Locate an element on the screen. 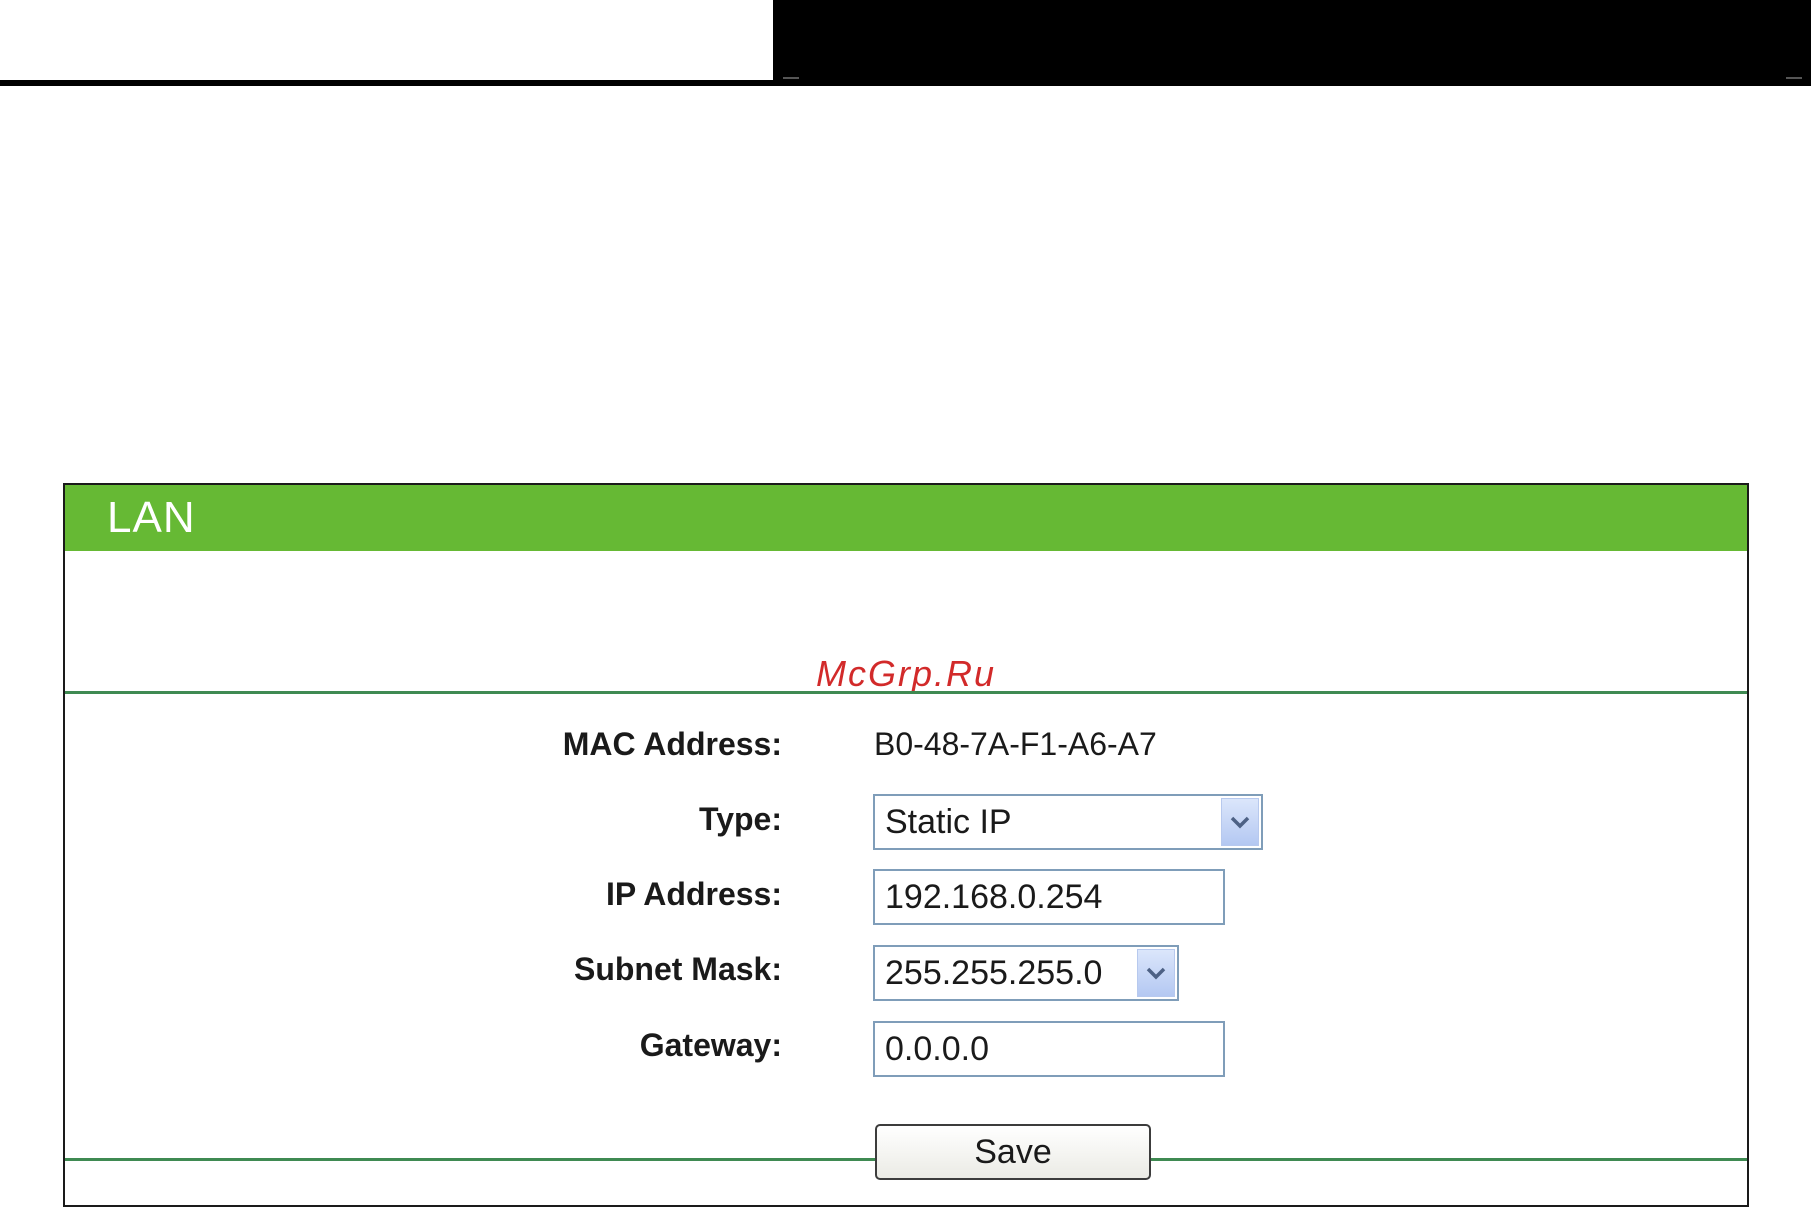  panel-header: LAN is located at coordinates (906, 518).